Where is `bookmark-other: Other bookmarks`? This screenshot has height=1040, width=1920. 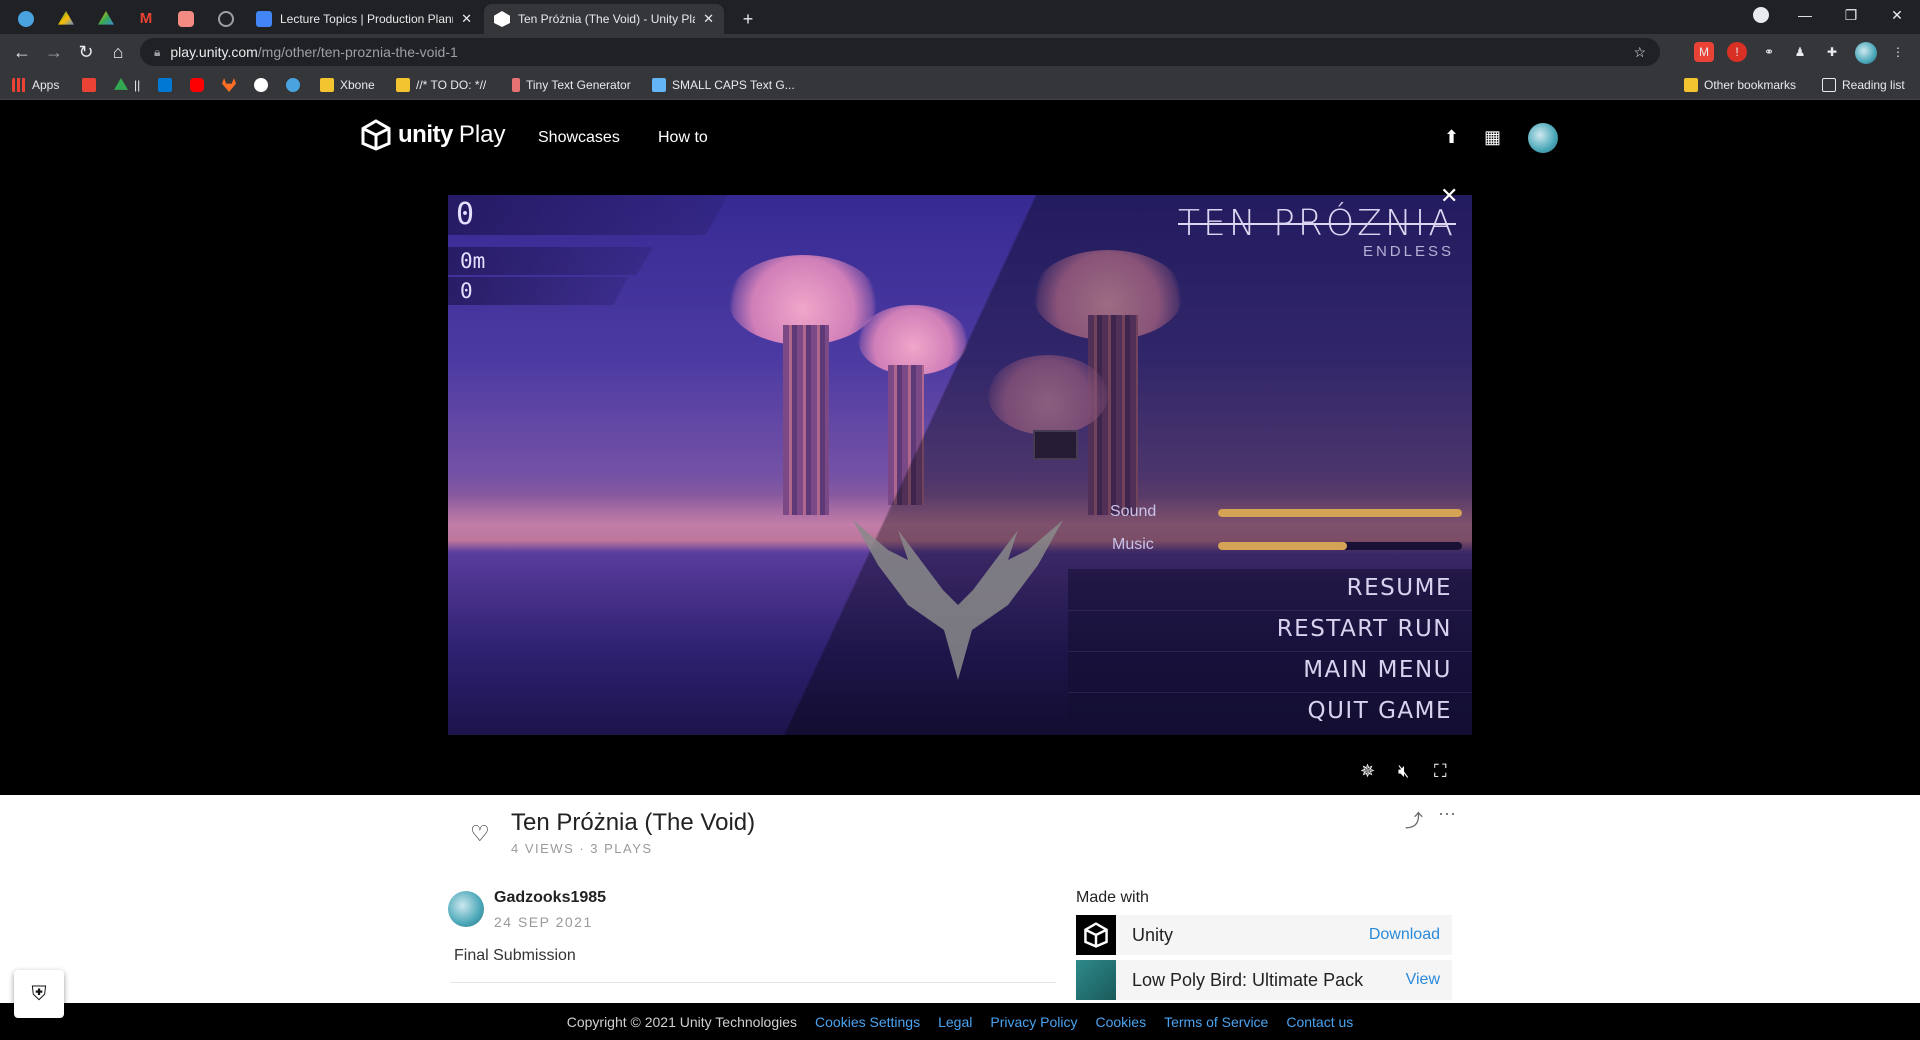 bookmark-other: Other bookmarks is located at coordinates (1740, 85).